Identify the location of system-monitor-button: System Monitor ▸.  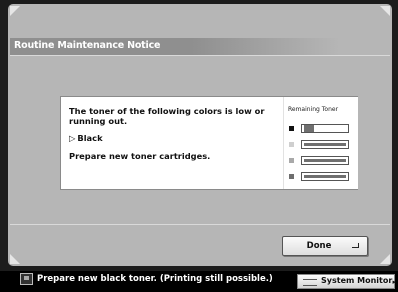
(346, 281).